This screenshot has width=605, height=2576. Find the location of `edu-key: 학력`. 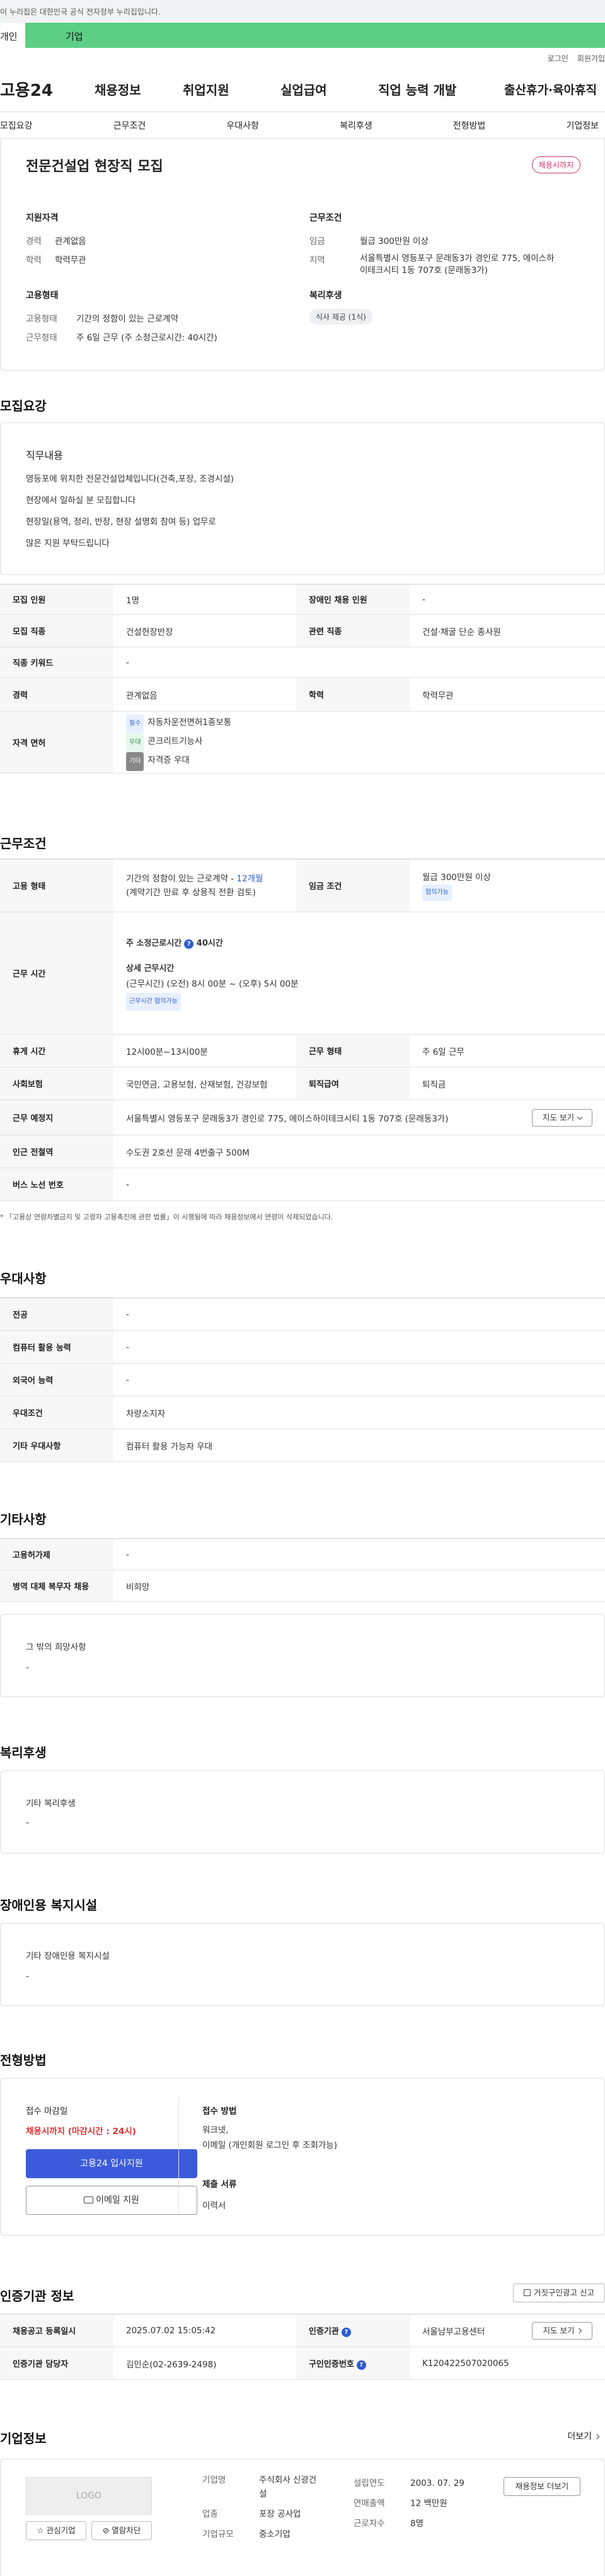

edu-key: 학력 is located at coordinates (34, 260).